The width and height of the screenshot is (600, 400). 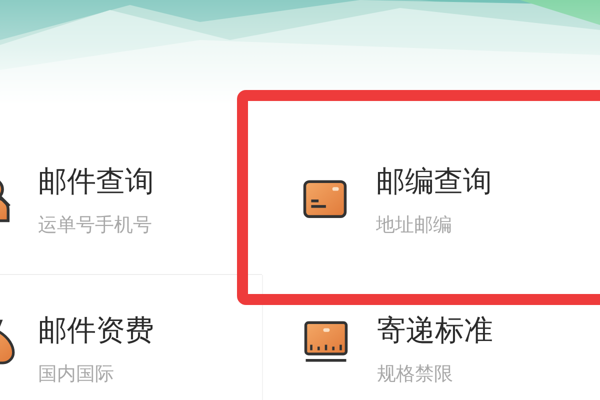 What do you see at coordinates (96, 331) in the screenshot?
I see `service-title: 邮件资费` at bounding box center [96, 331].